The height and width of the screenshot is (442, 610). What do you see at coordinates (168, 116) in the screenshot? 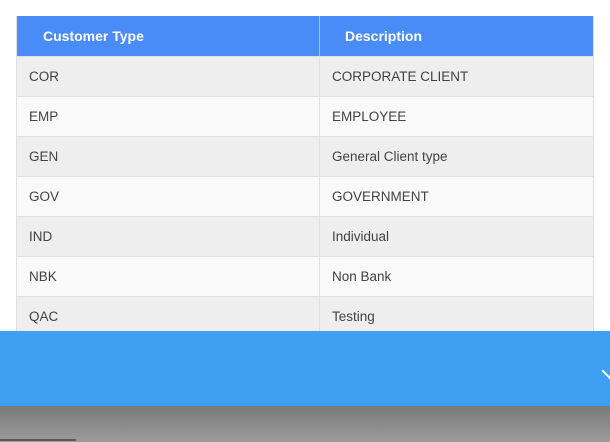
I see `cell-customer-type: EMP` at bounding box center [168, 116].